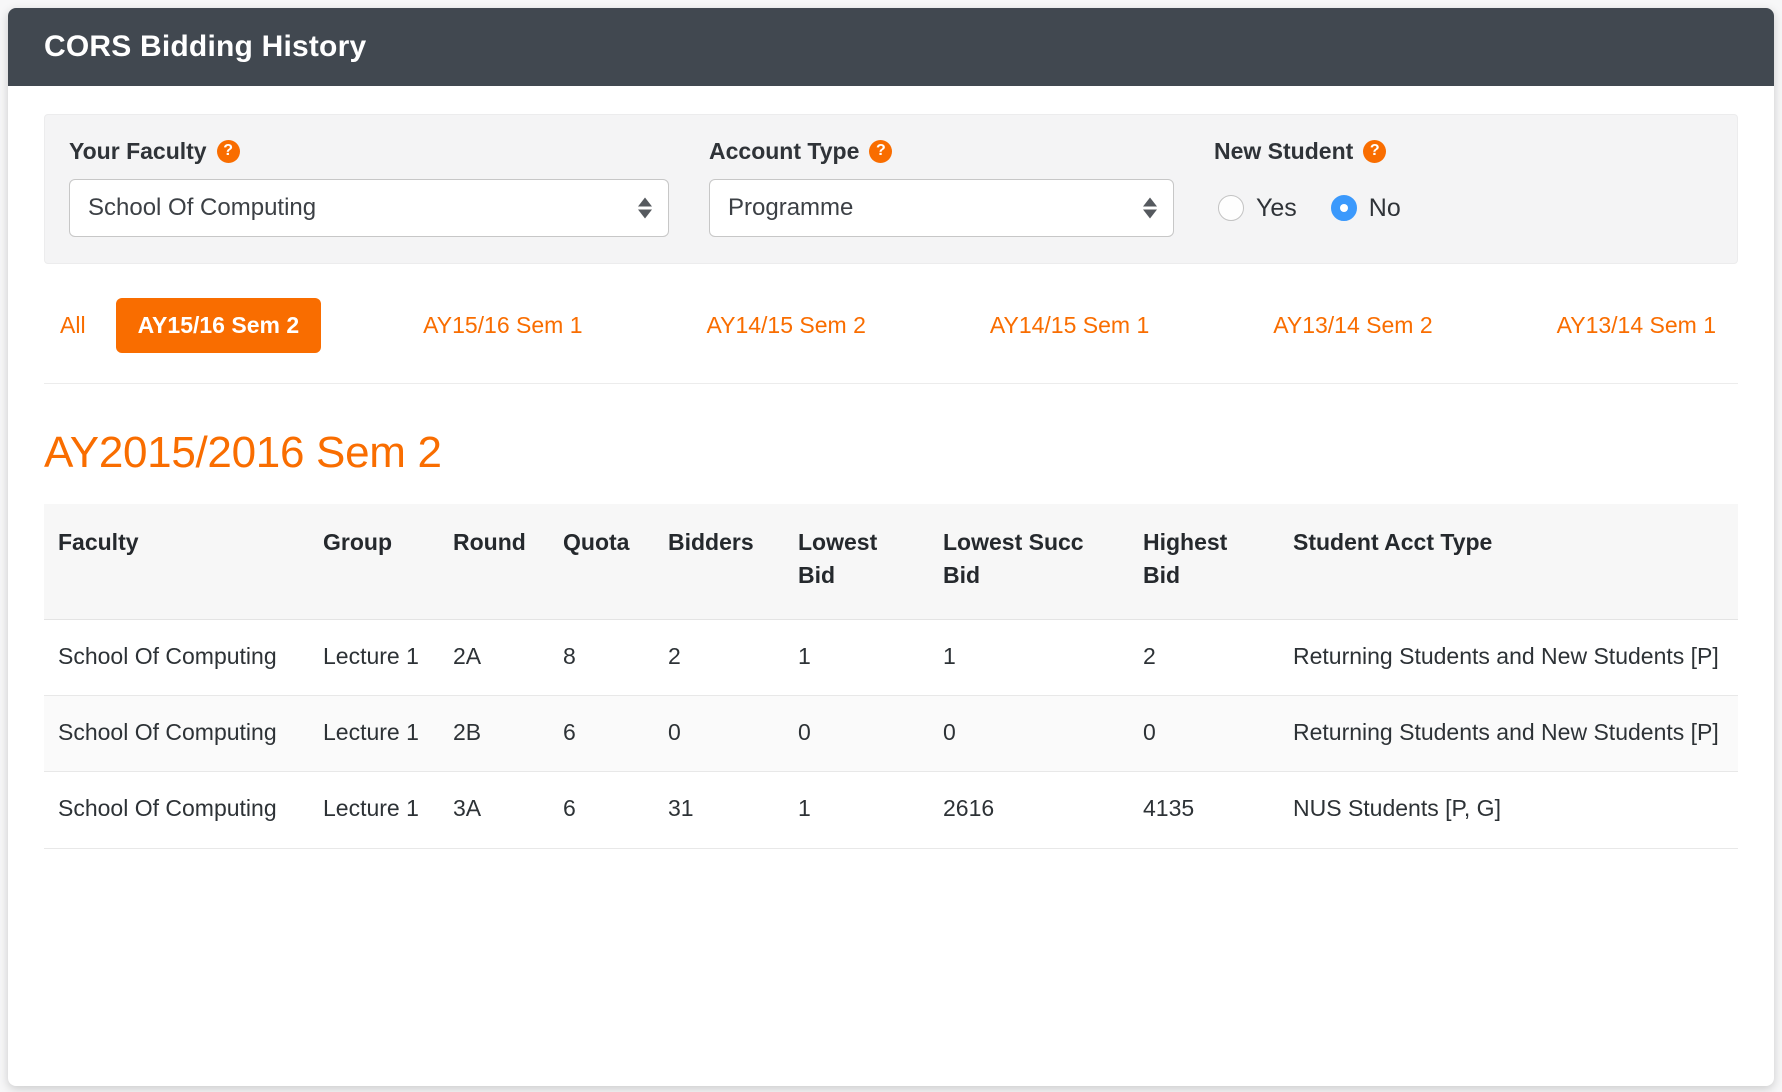  What do you see at coordinates (791, 207) in the screenshot?
I see `account-type-select-value: Programme` at bounding box center [791, 207].